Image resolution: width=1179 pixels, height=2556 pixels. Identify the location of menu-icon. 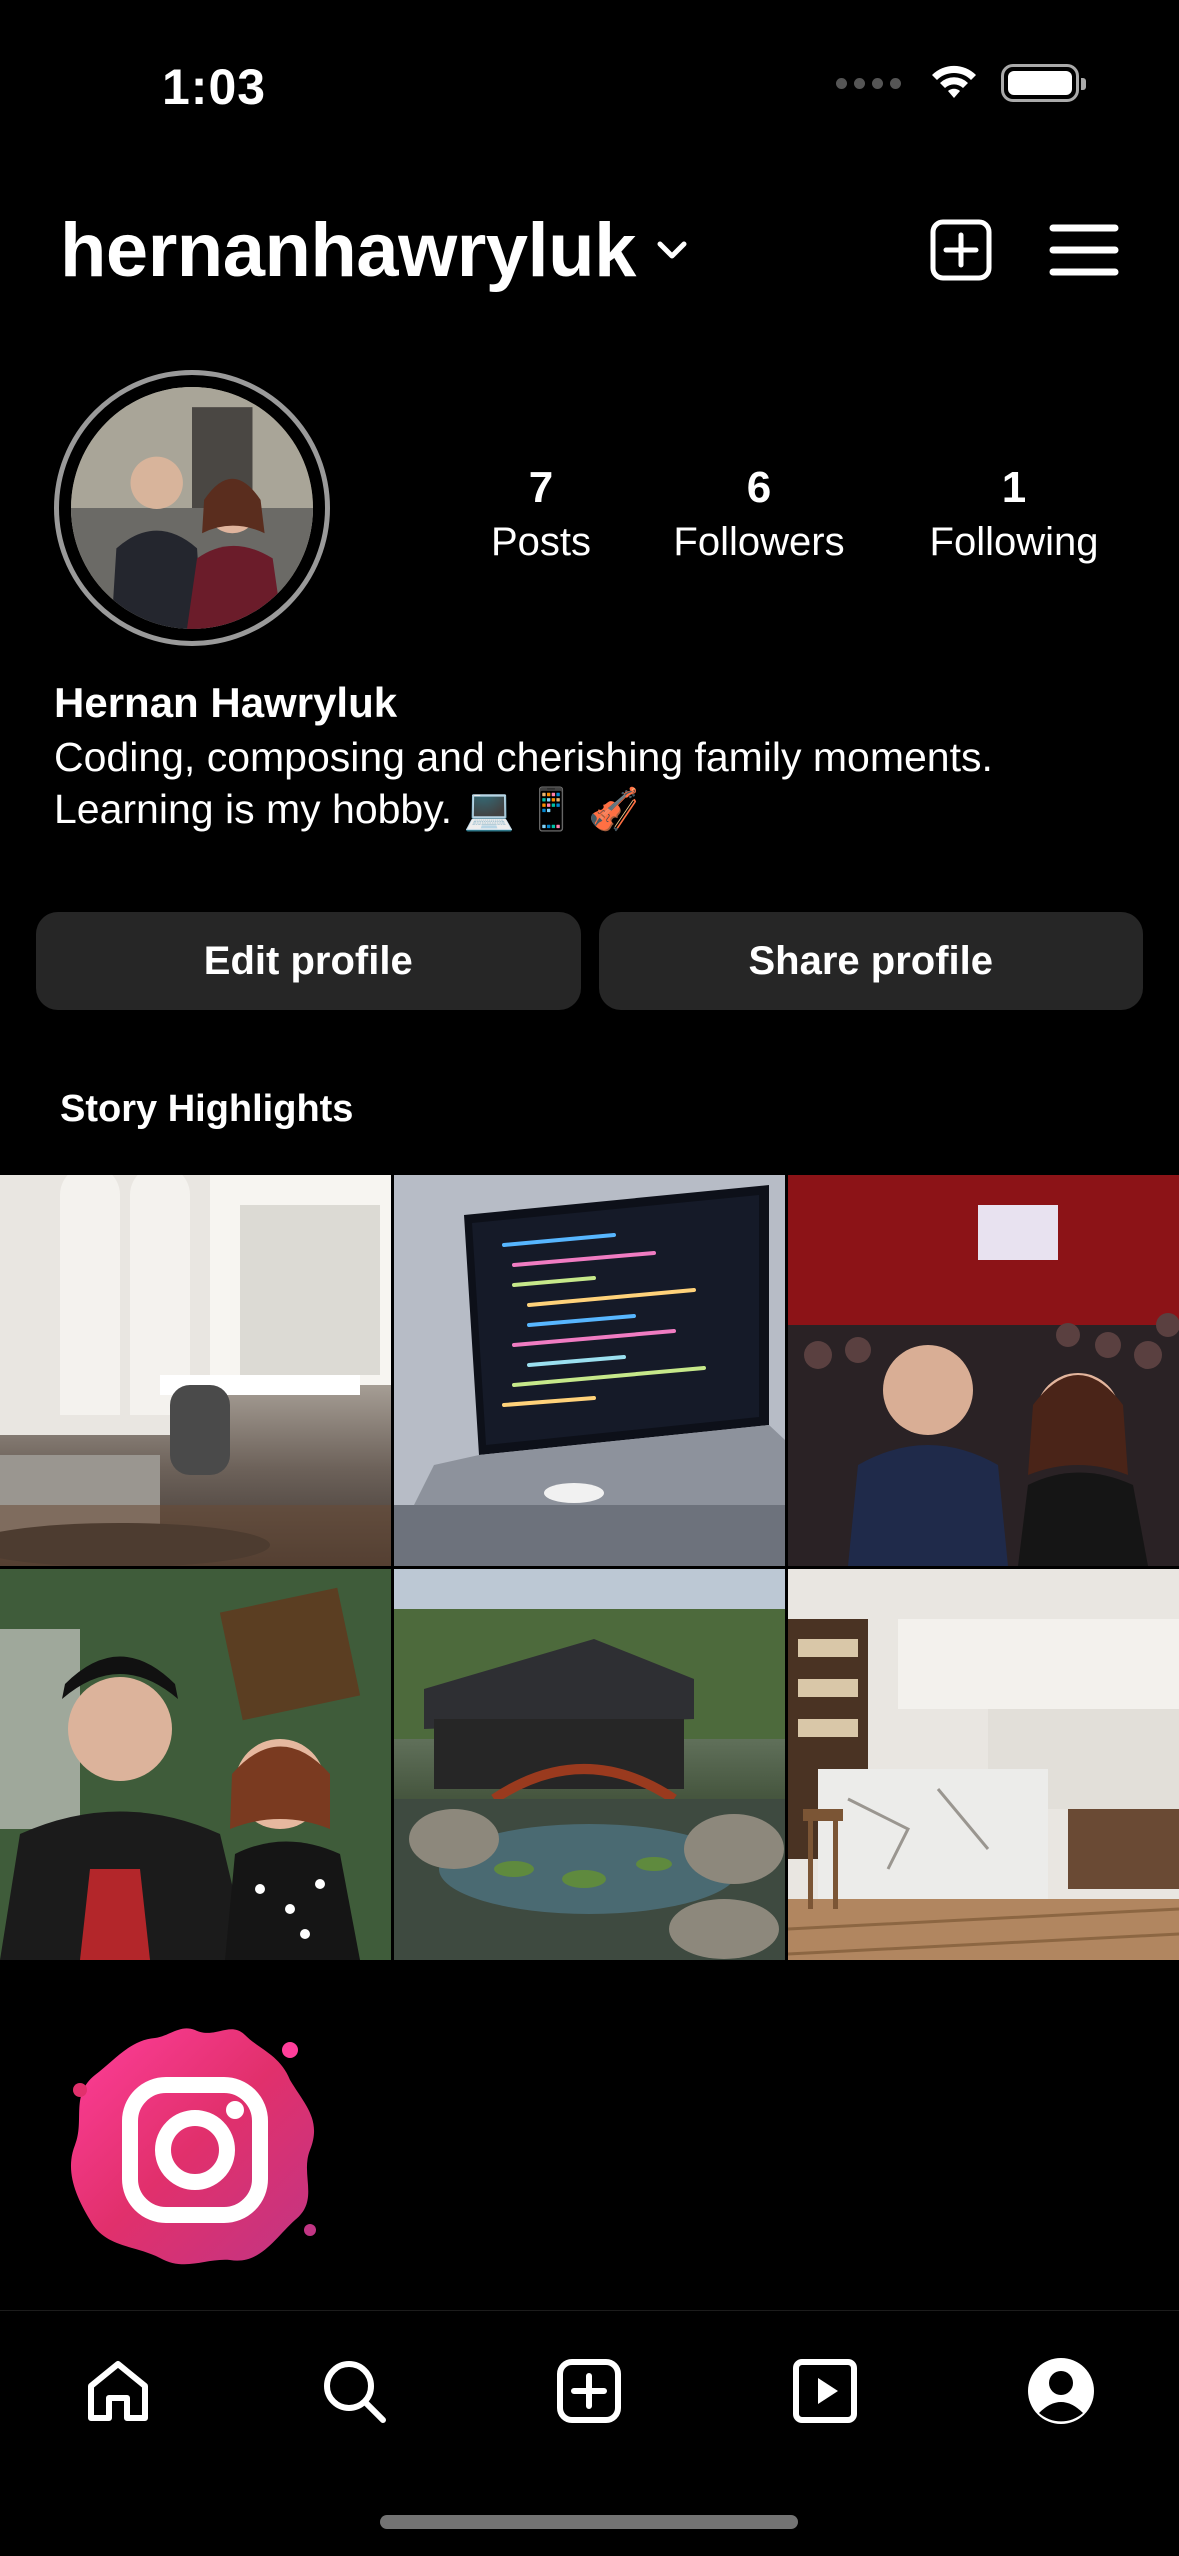
(1084, 250).